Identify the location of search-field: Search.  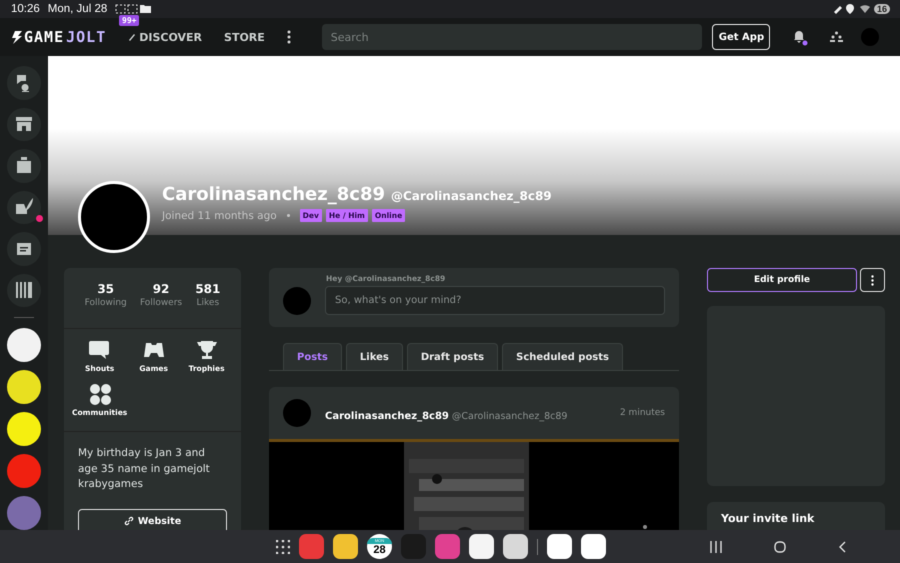
(512, 37).